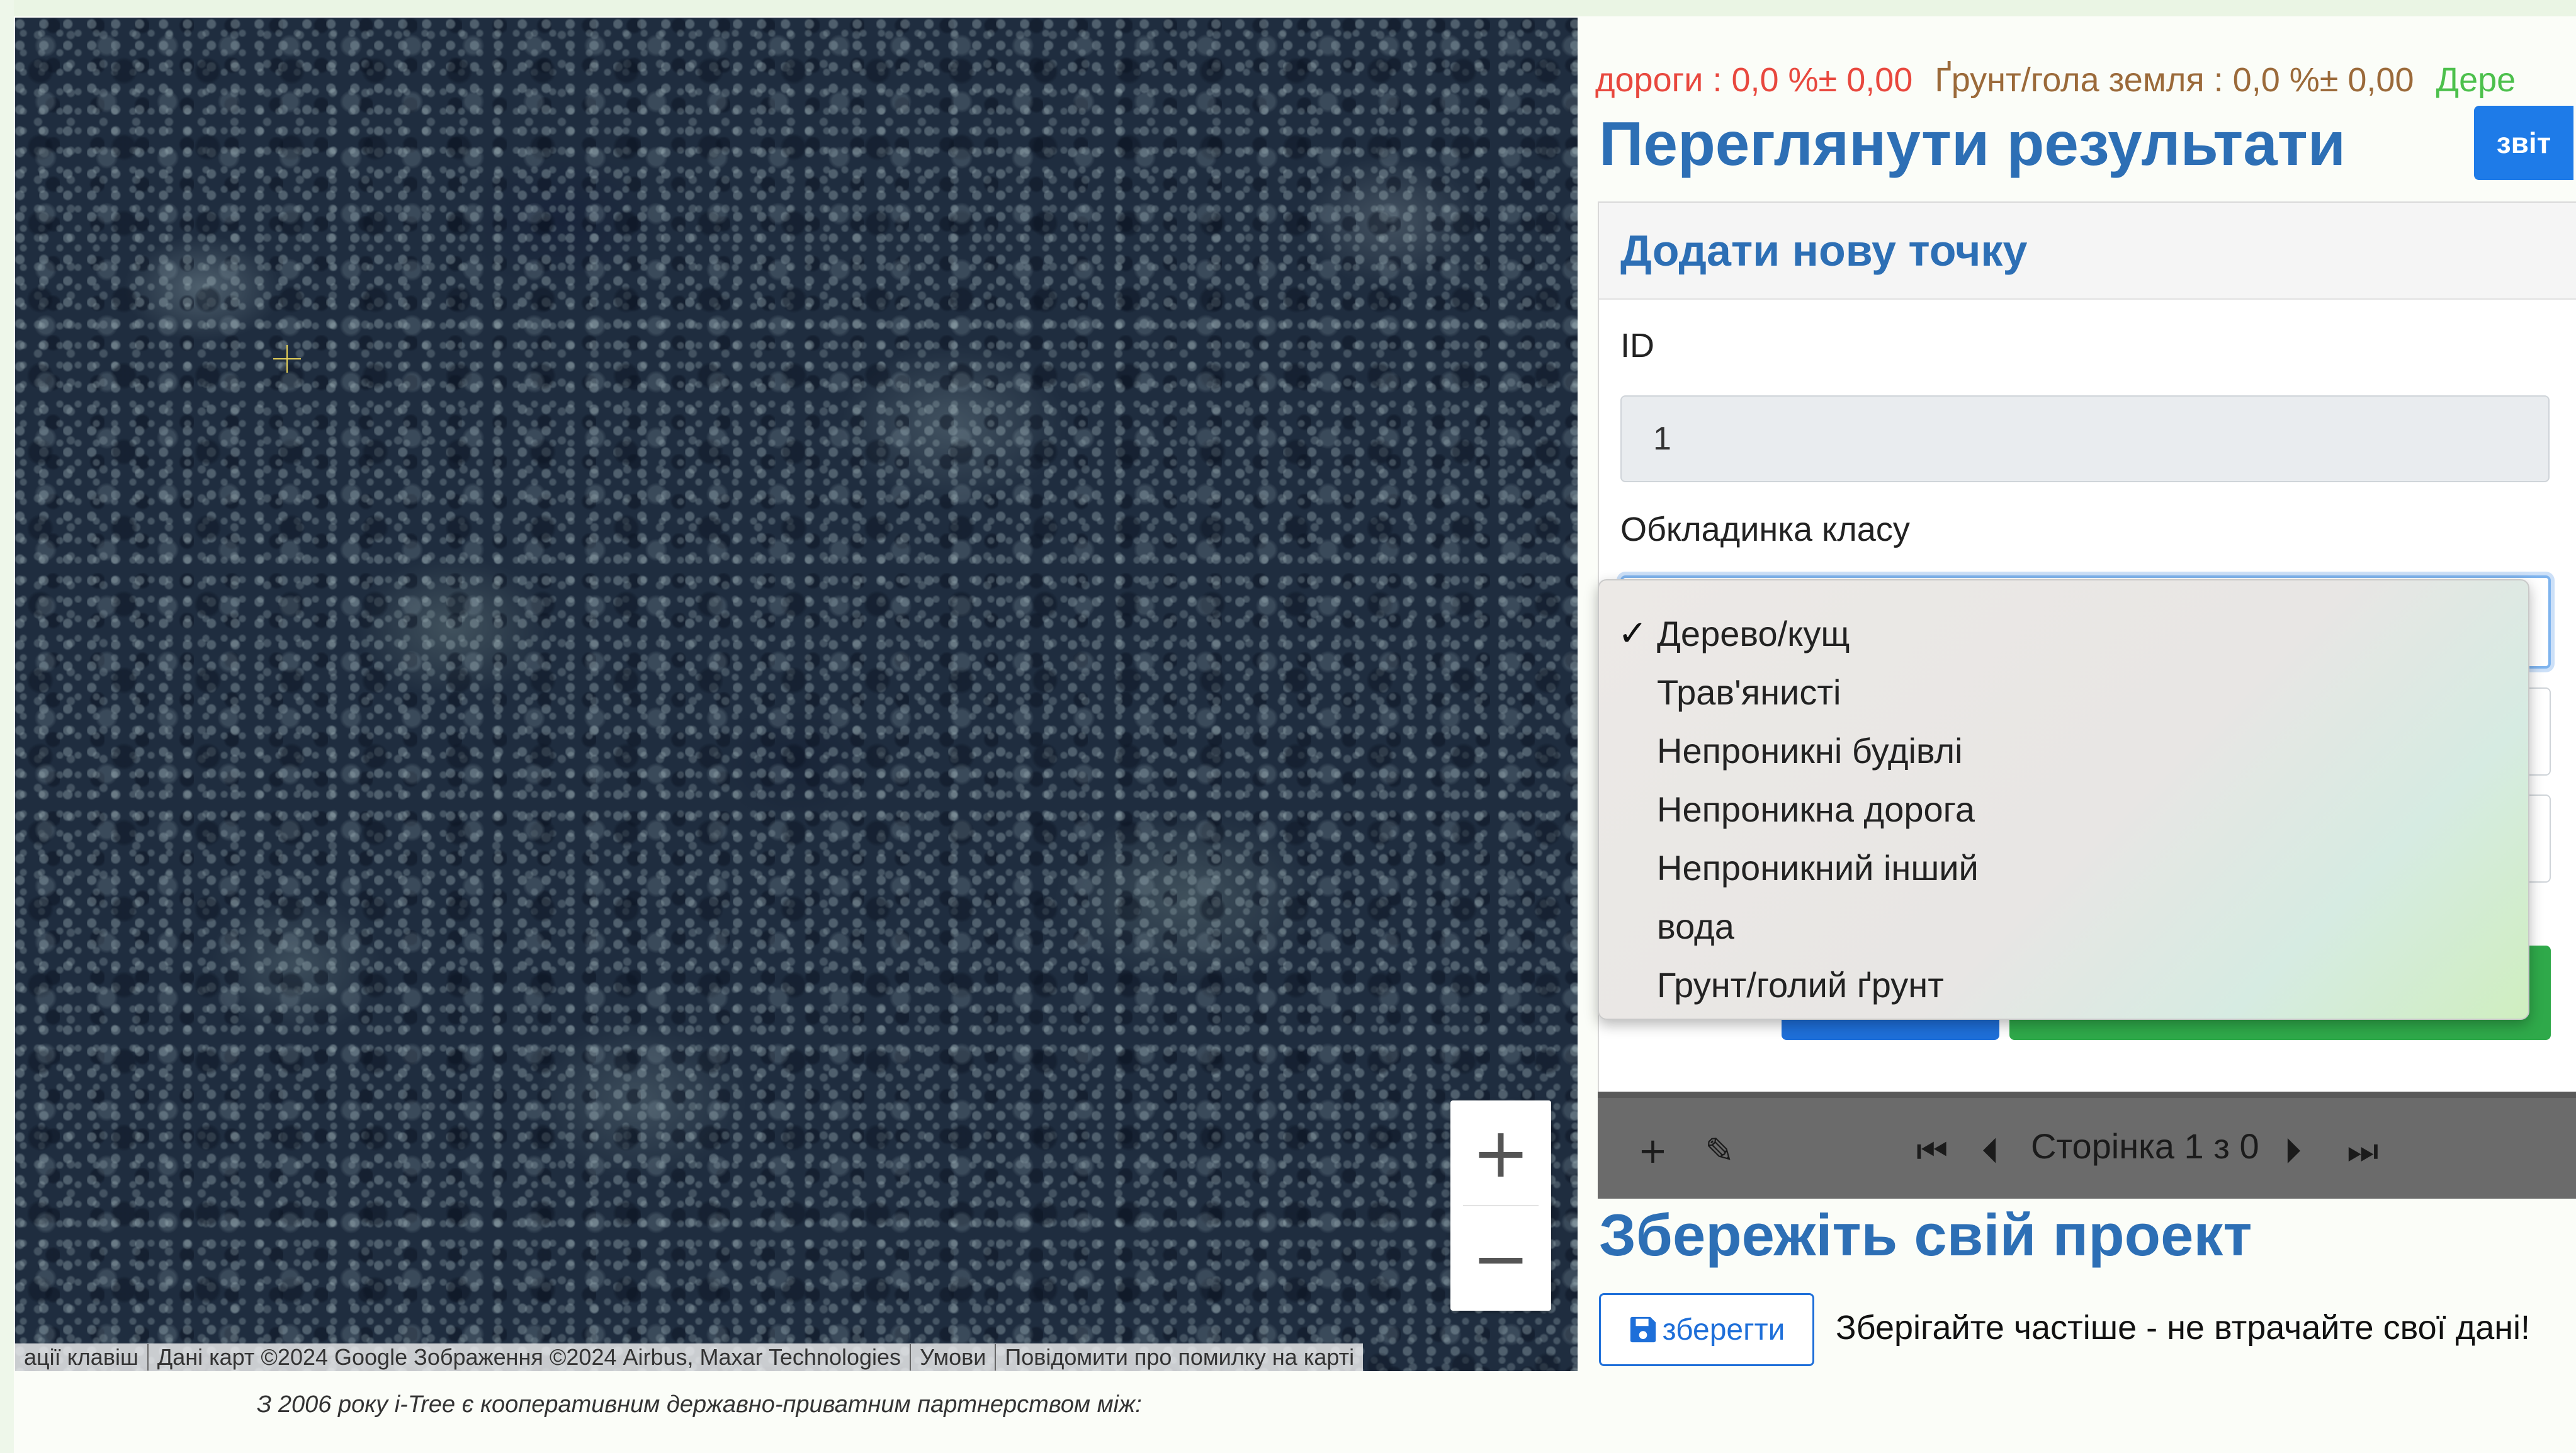 Image resolution: width=2576 pixels, height=1453 pixels. I want to click on save-button: зберегти, so click(1706, 1329).